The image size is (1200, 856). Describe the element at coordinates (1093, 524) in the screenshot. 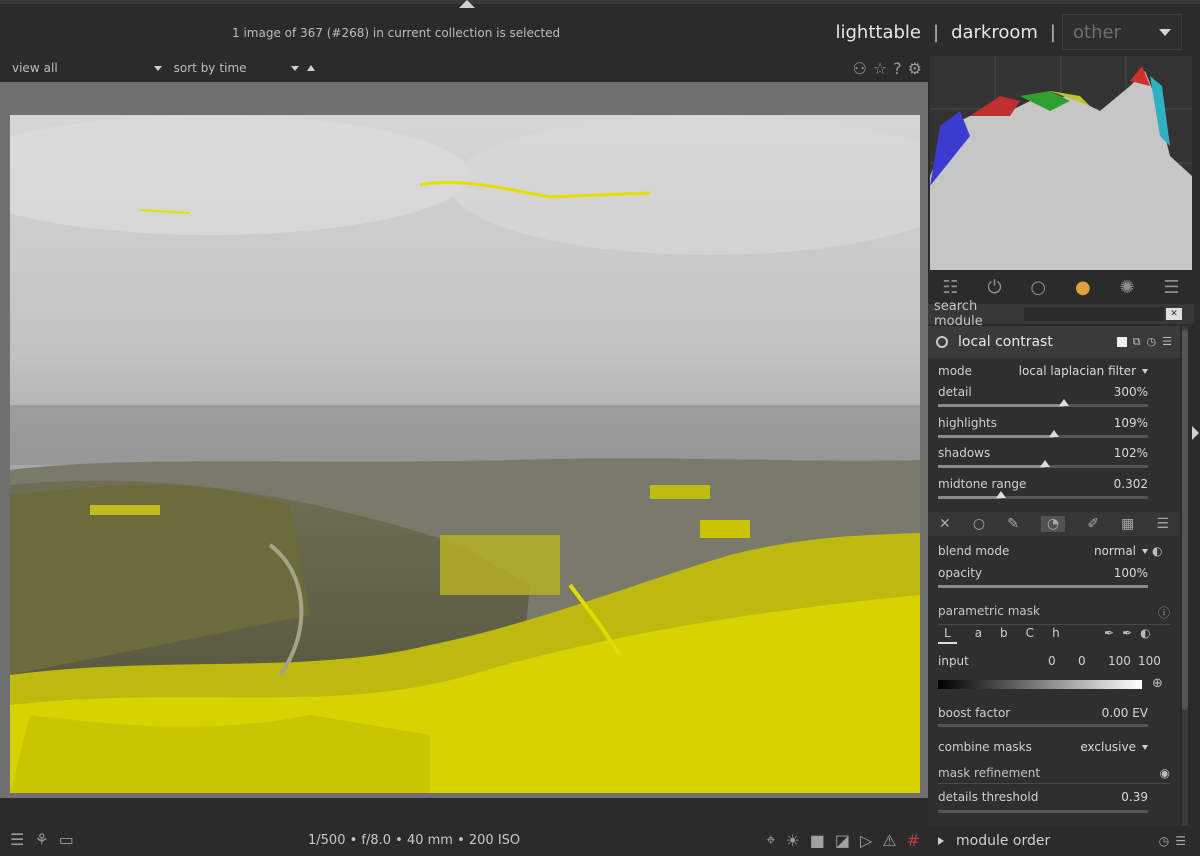

I see `blend-drawn-parametric-icon: ✐` at that location.